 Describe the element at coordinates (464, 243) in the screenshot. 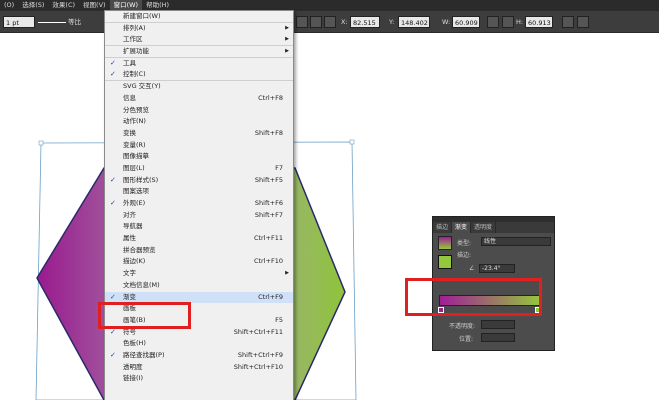

I see `type-label: 类型:` at that location.